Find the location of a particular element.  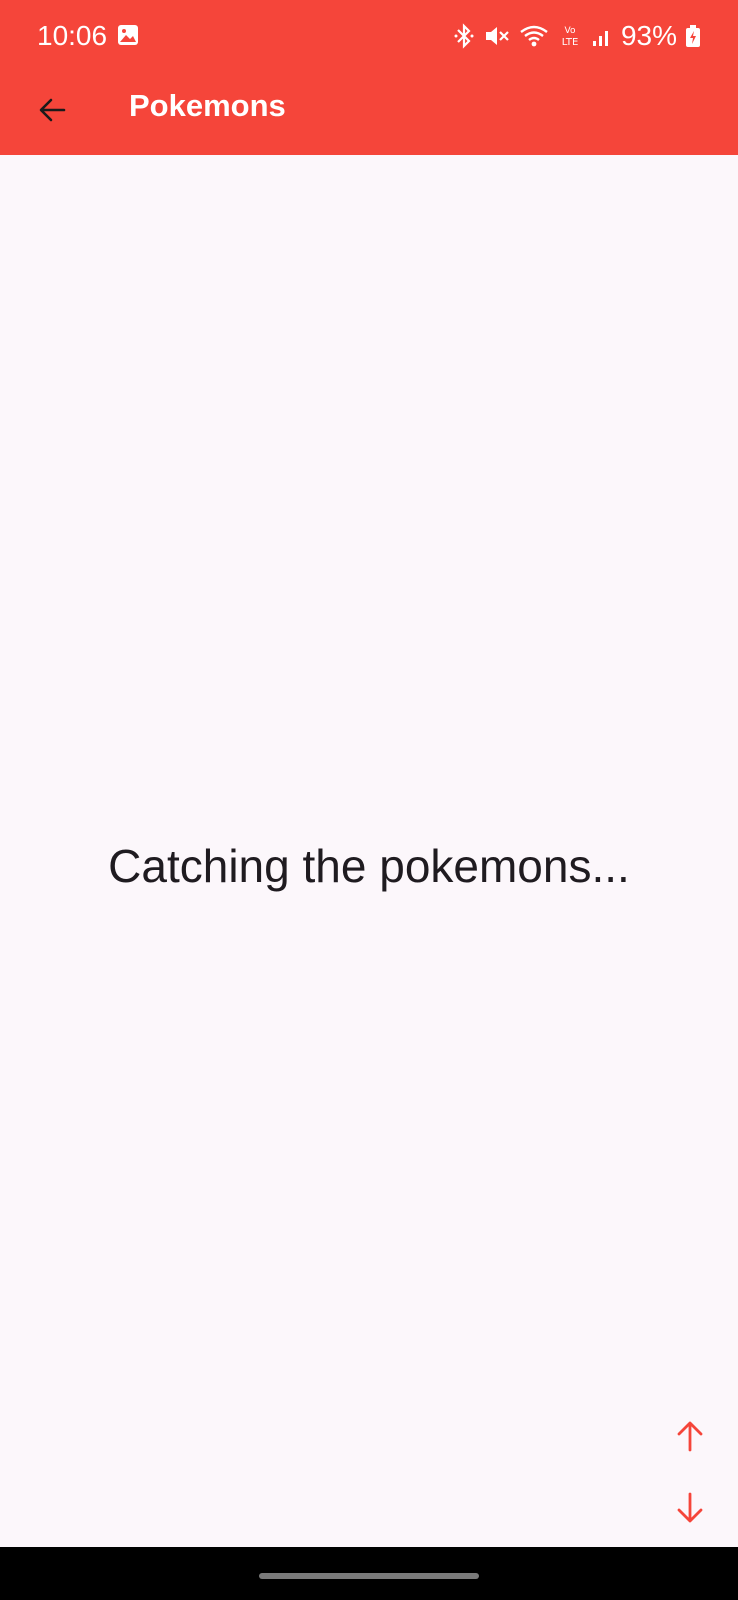

arrow-down-icon is located at coordinates (690, 1507).